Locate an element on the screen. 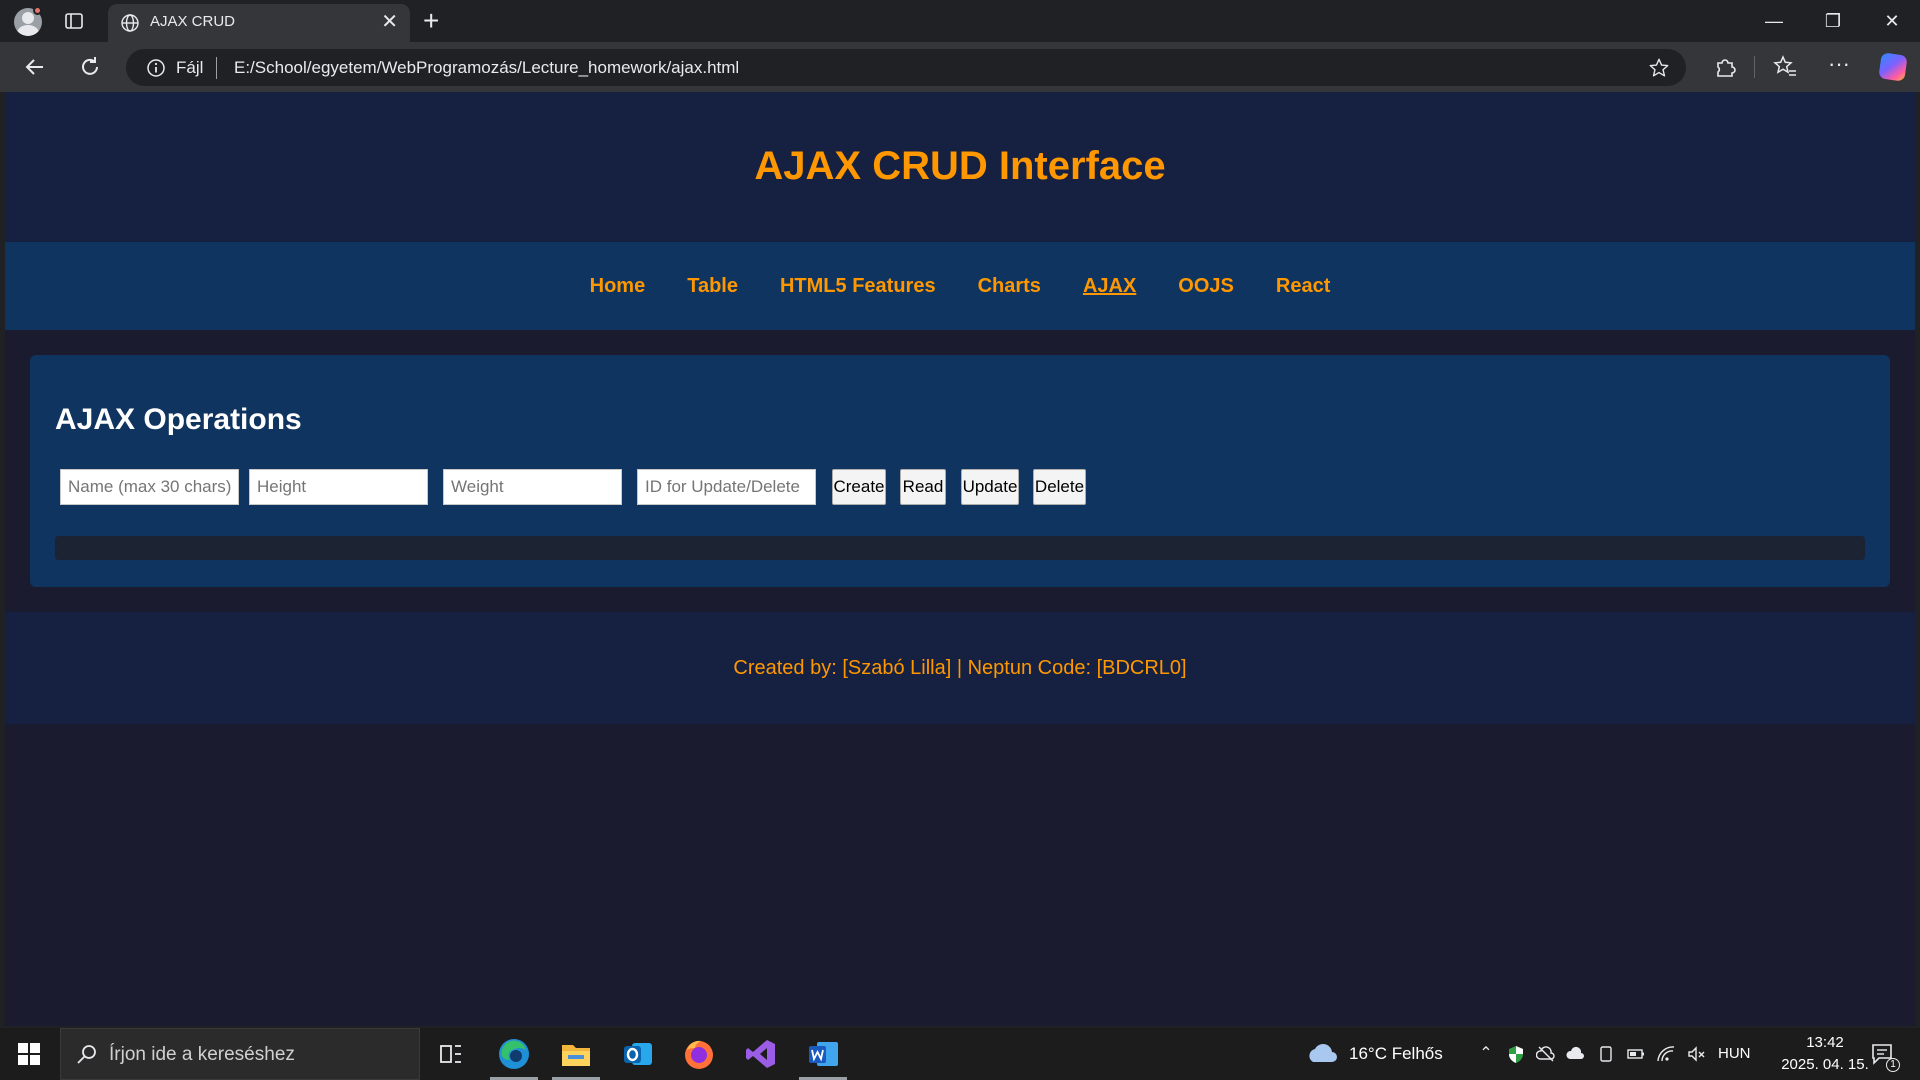 Image resolution: width=1920 pixels, height=1080 pixels. new-tab-button: + is located at coordinates (431, 21).